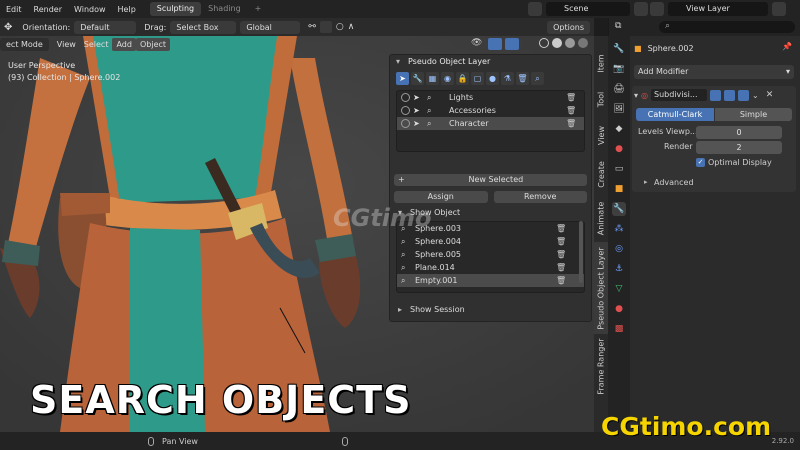 The height and width of the screenshot is (450, 800). What do you see at coordinates (153, 44) in the screenshot?
I see `menu-object: Object` at bounding box center [153, 44].